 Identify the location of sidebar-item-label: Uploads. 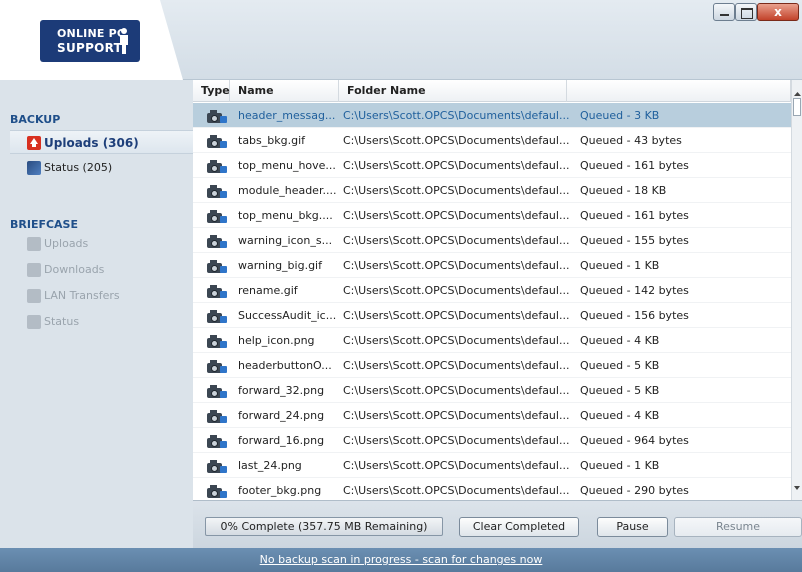
(66, 243).